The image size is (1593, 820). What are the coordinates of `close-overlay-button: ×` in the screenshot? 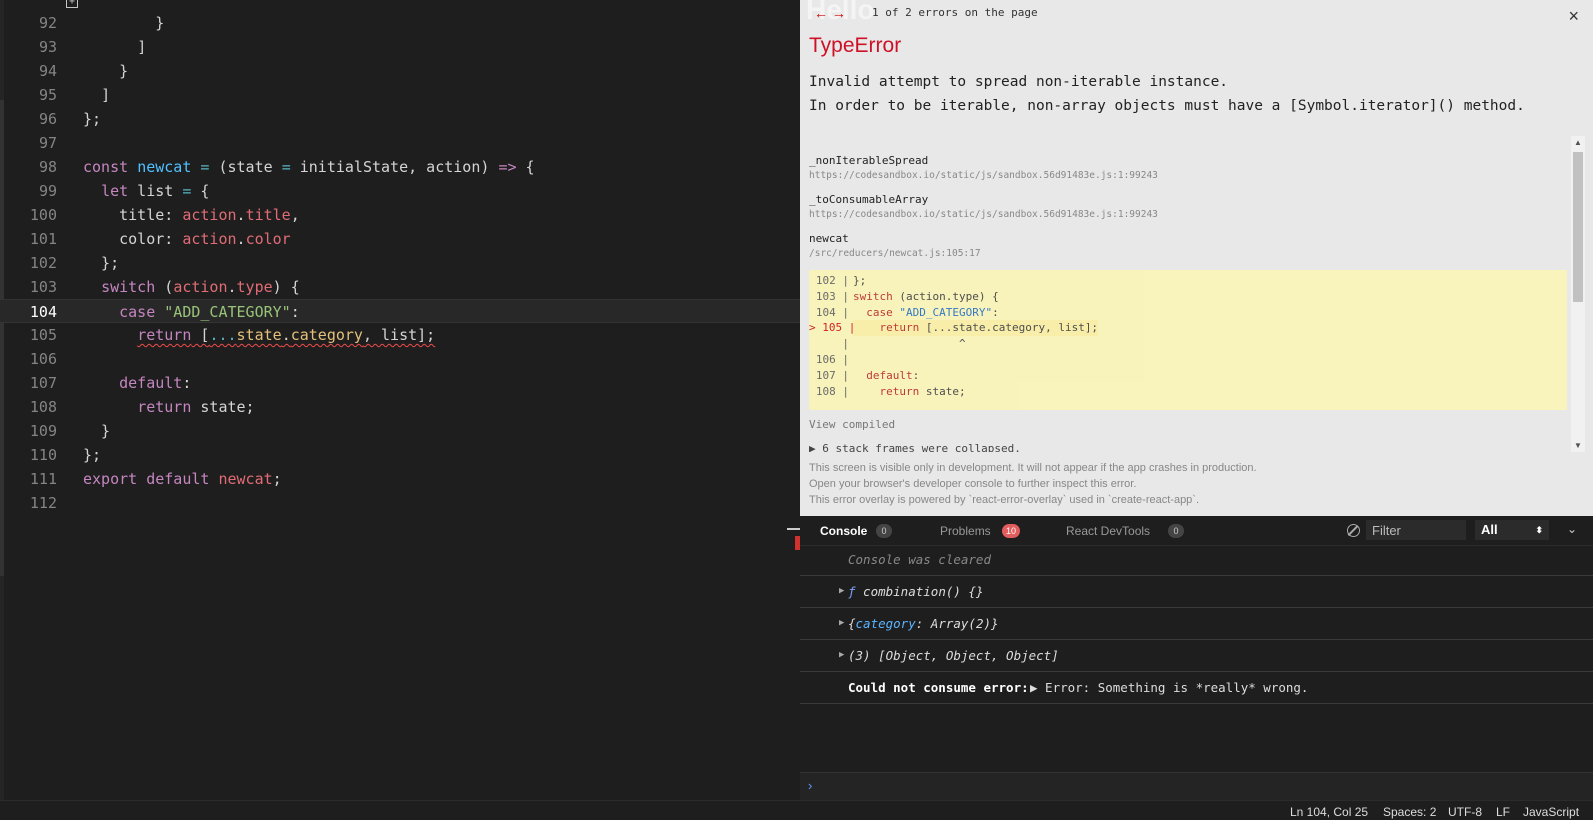 It's located at (1573, 16).